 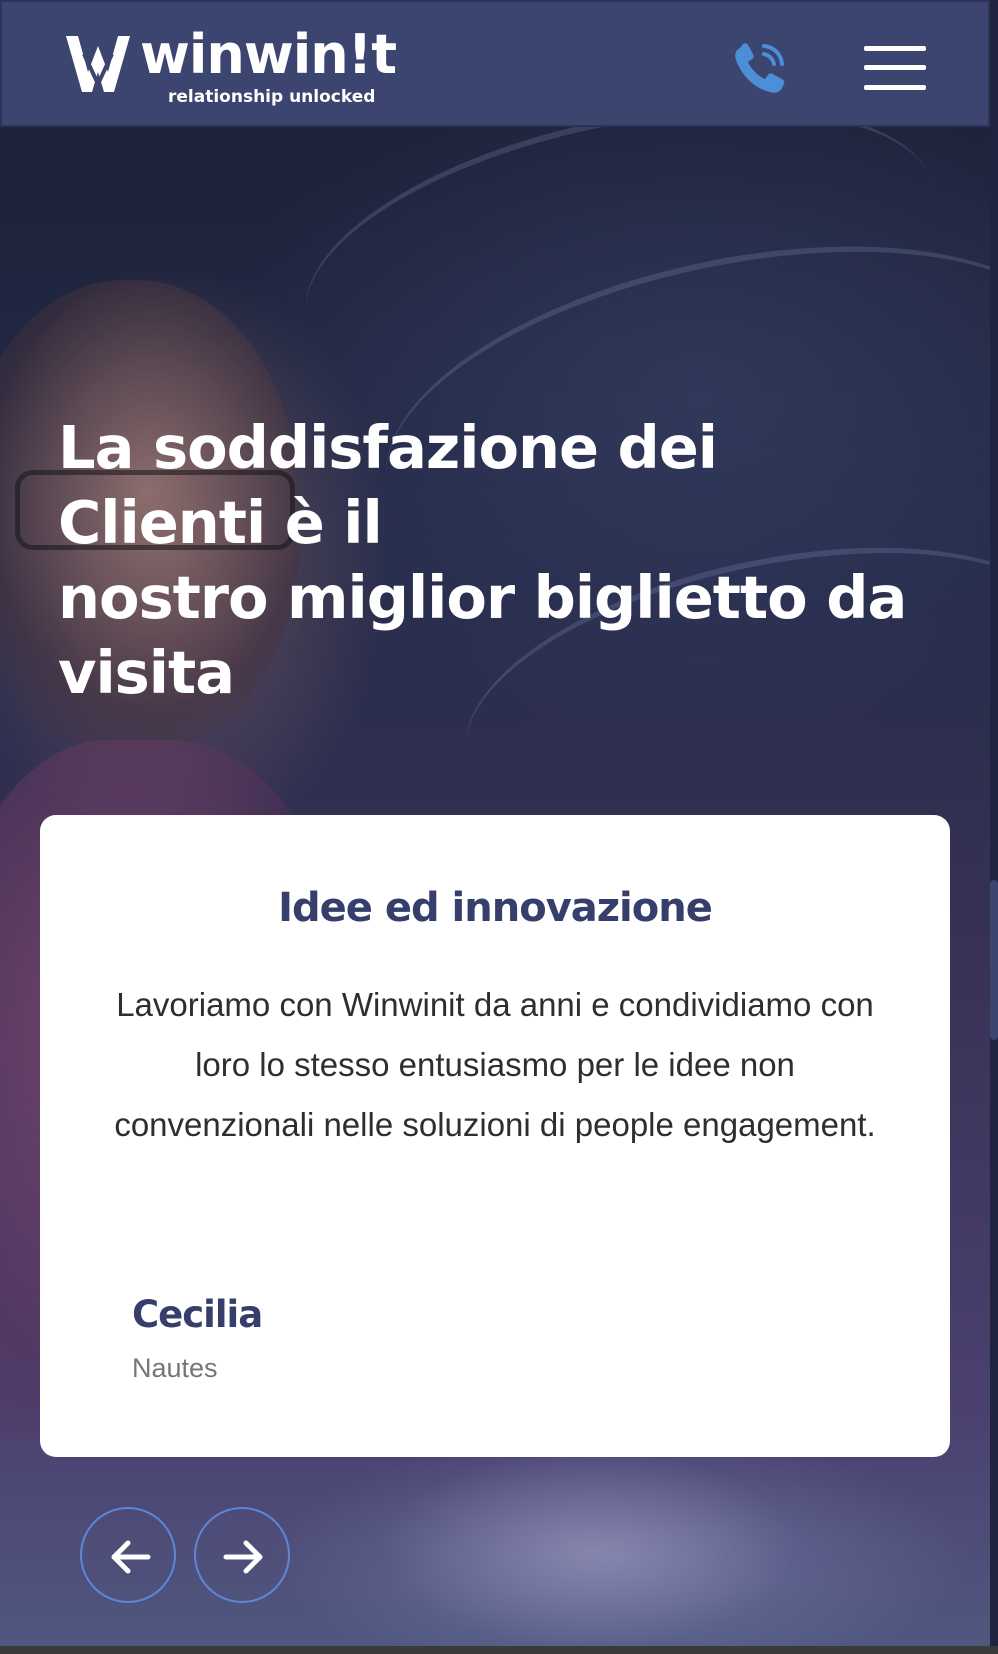 I want to click on logo-w-mark-icon, so click(x=98, y=64).